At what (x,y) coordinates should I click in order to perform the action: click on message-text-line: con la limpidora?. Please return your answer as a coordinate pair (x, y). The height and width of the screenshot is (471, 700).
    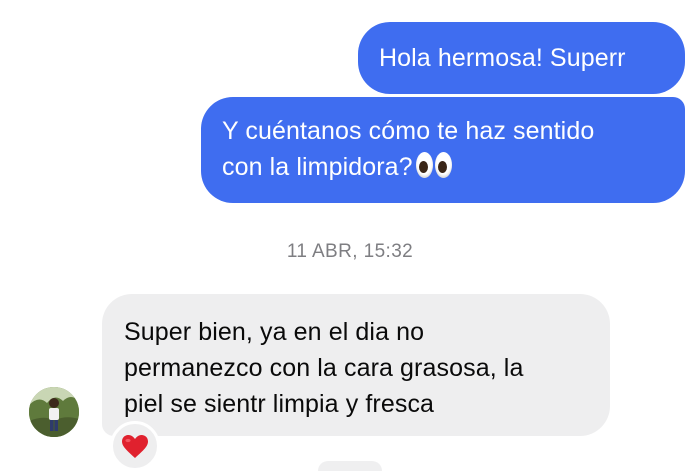
    Looking at the image, I should click on (443, 167).